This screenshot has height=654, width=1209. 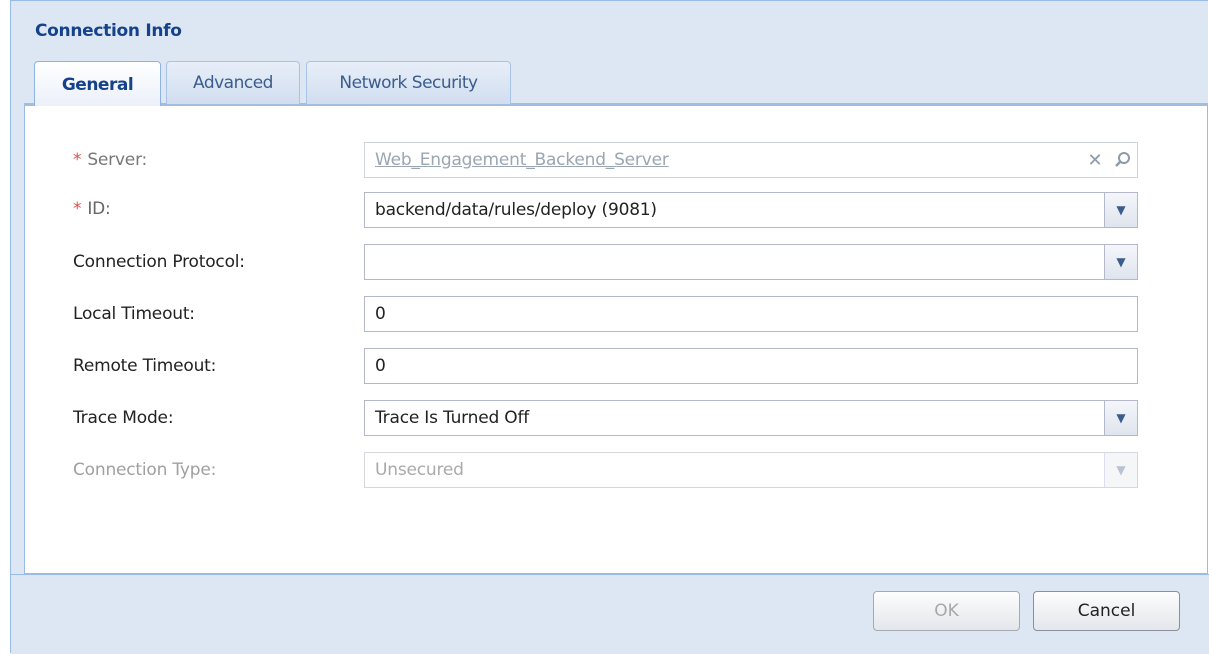 What do you see at coordinates (1095, 160) in the screenshot?
I see `clear-icon: ✕` at bounding box center [1095, 160].